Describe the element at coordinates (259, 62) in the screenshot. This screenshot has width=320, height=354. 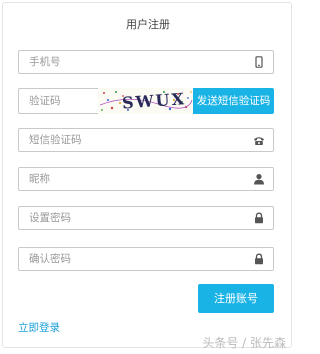
I see `mobile-phone-icon` at that location.